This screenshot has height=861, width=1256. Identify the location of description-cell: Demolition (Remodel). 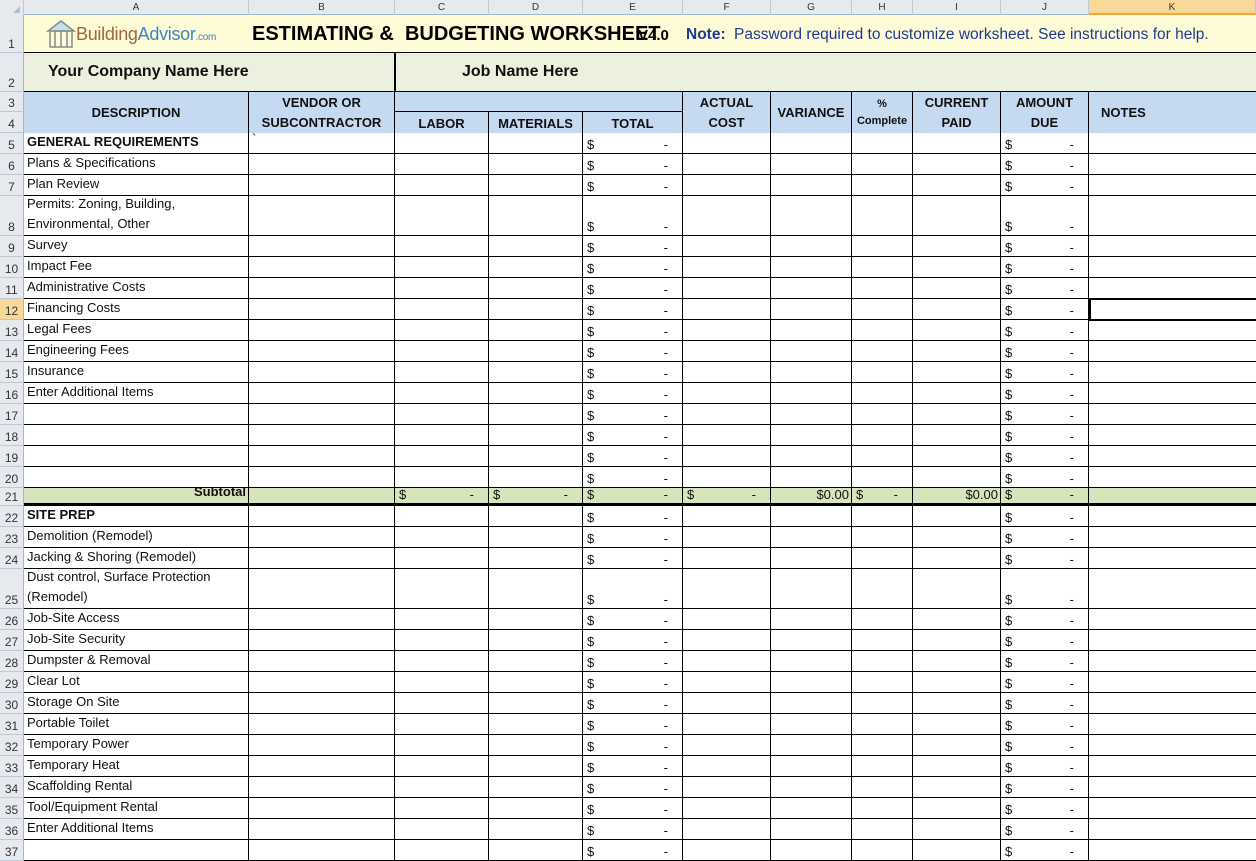
(136, 537).